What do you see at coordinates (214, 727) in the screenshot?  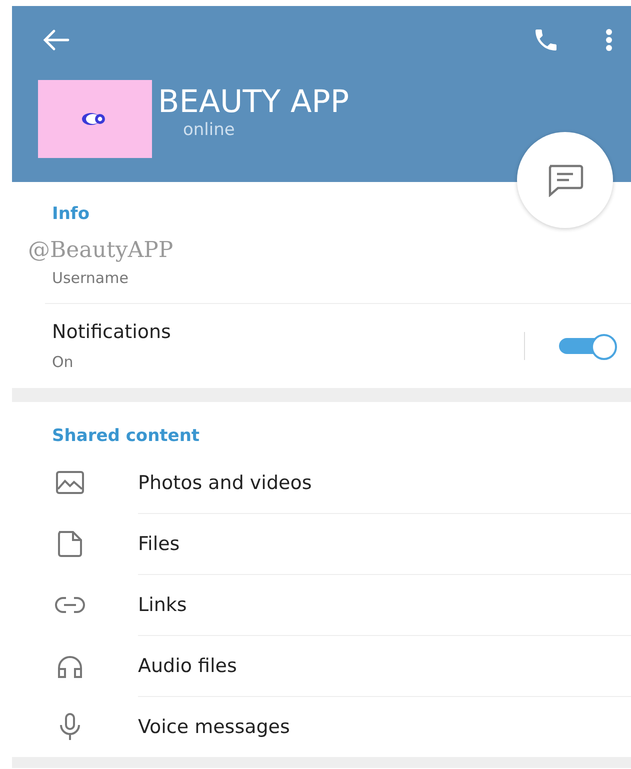 I see `shared-item-label: Voice messages` at bounding box center [214, 727].